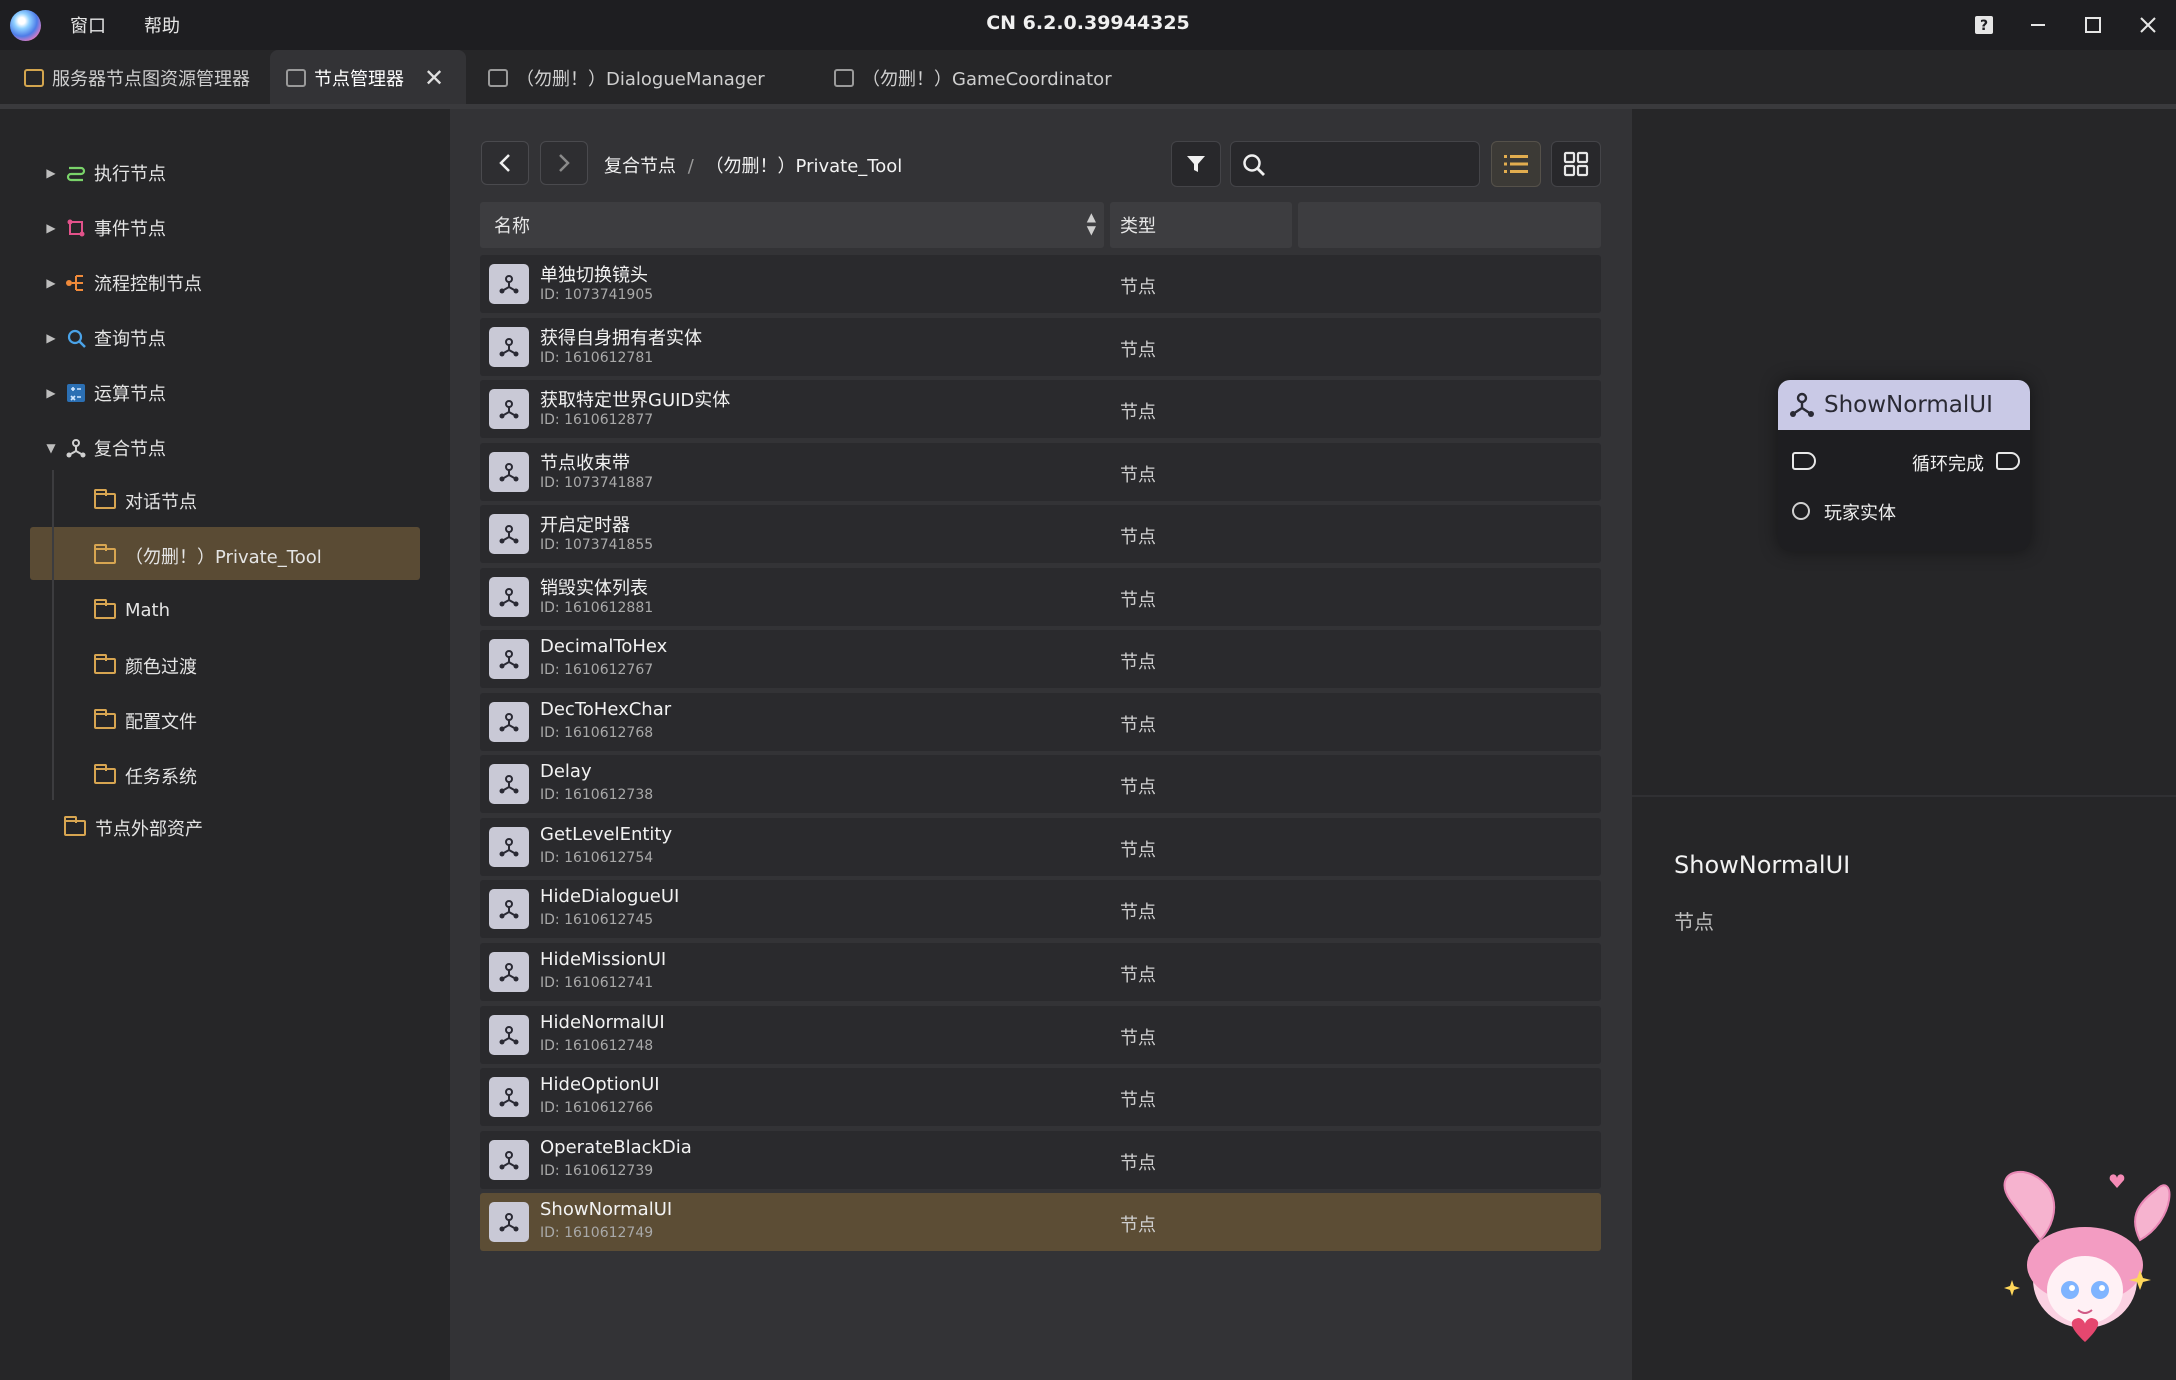  What do you see at coordinates (244, 447) in the screenshot?
I see `tree-item-composite: ▼ 复合节点` at bounding box center [244, 447].